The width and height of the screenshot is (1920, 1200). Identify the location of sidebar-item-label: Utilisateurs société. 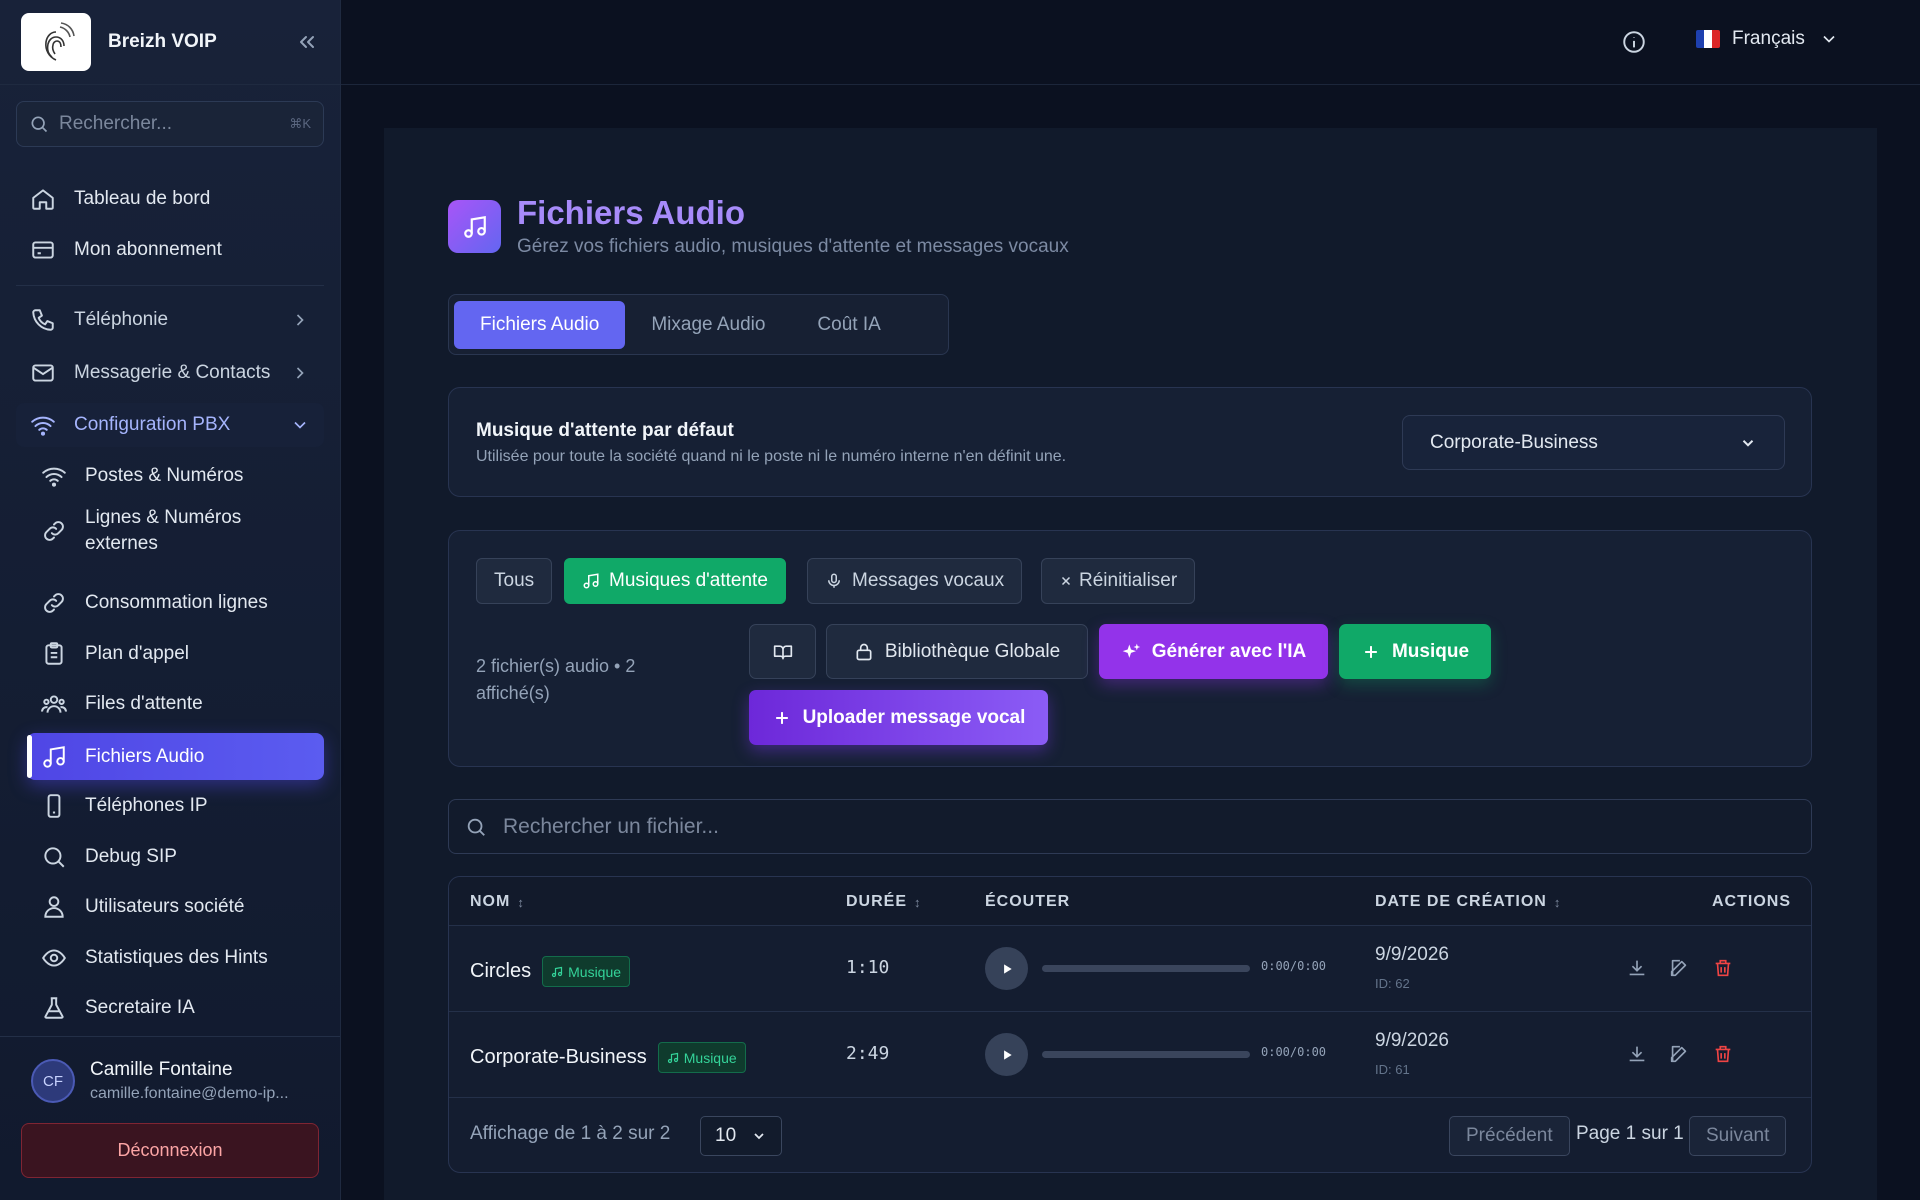
(165, 906).